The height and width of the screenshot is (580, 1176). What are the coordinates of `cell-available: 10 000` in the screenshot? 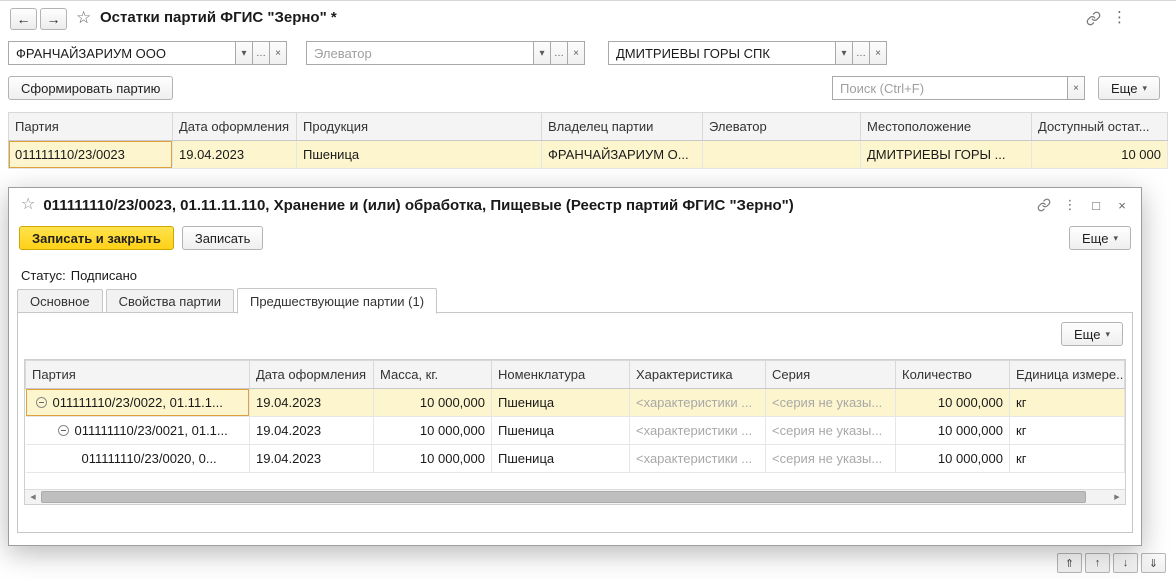 It's located at (1099, 154).